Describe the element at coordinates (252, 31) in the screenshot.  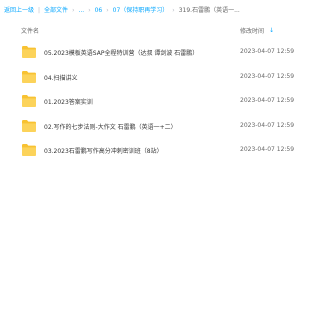
I see `column-header-modified-time-label: 修改时间` at that location.